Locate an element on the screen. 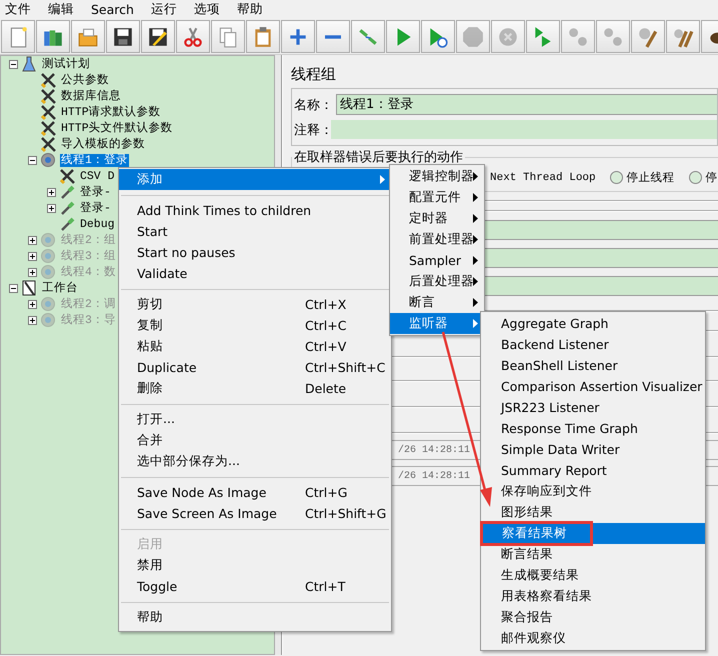 Image resolution: width=718 pixels, height=656 pixels. paste-button is located at coordinates (263, 36).